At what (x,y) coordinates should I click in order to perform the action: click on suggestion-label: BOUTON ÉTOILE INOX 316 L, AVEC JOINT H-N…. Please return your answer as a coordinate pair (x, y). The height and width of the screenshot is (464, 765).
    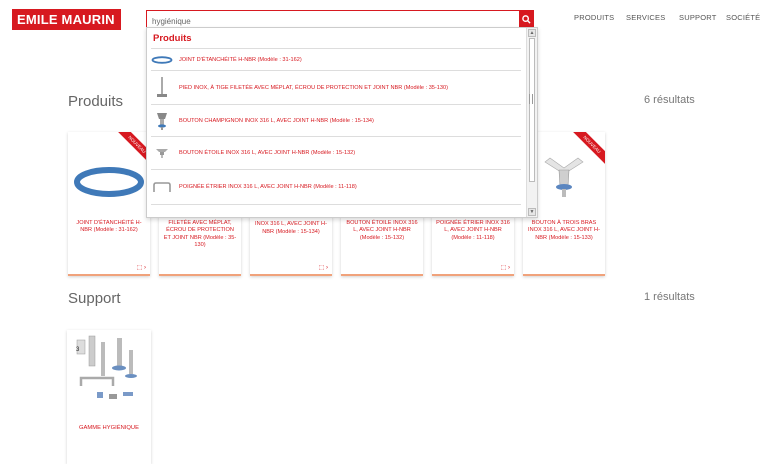
    Looking at the image, I should click on (267, 153).